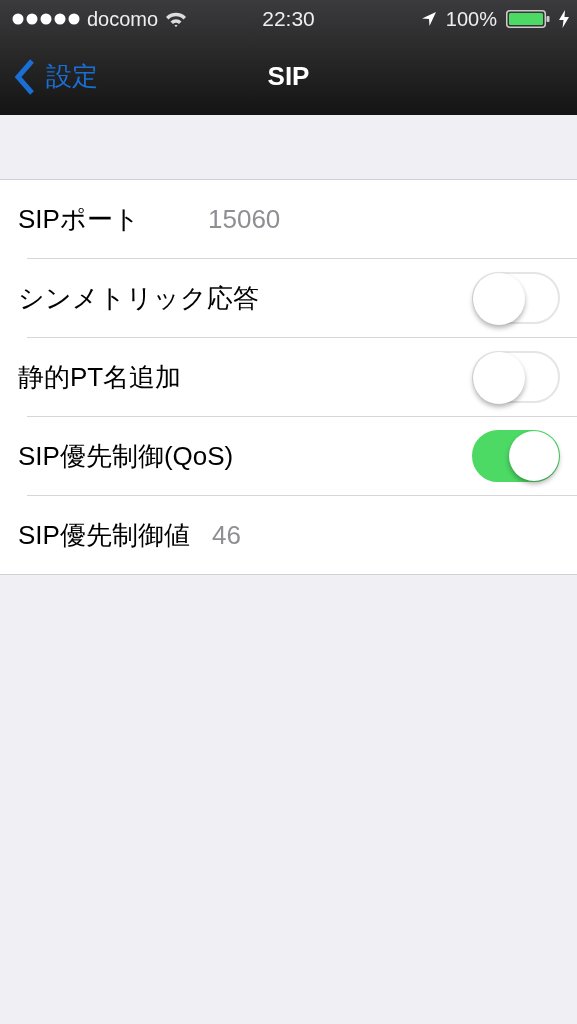 The image size is (577, 1024). I want to click on setting-label: シンメトリック応答, so click(138, 298).